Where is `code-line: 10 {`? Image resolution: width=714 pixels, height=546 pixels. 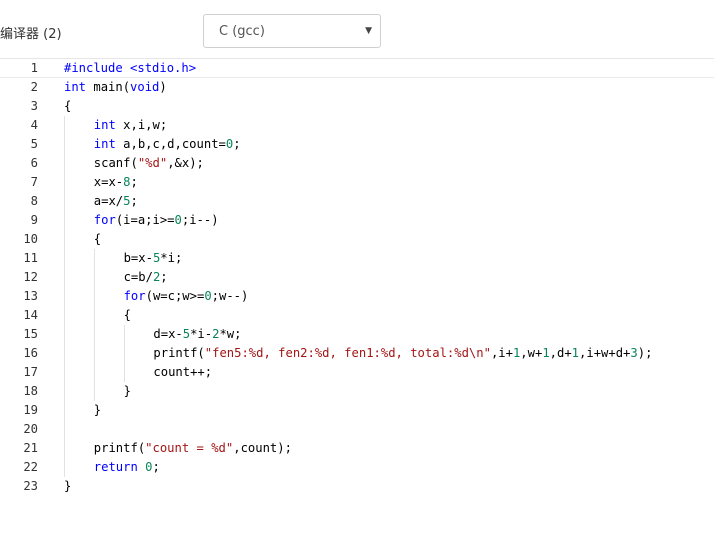 code-line: 10 { is located at coordinates (357, 239).